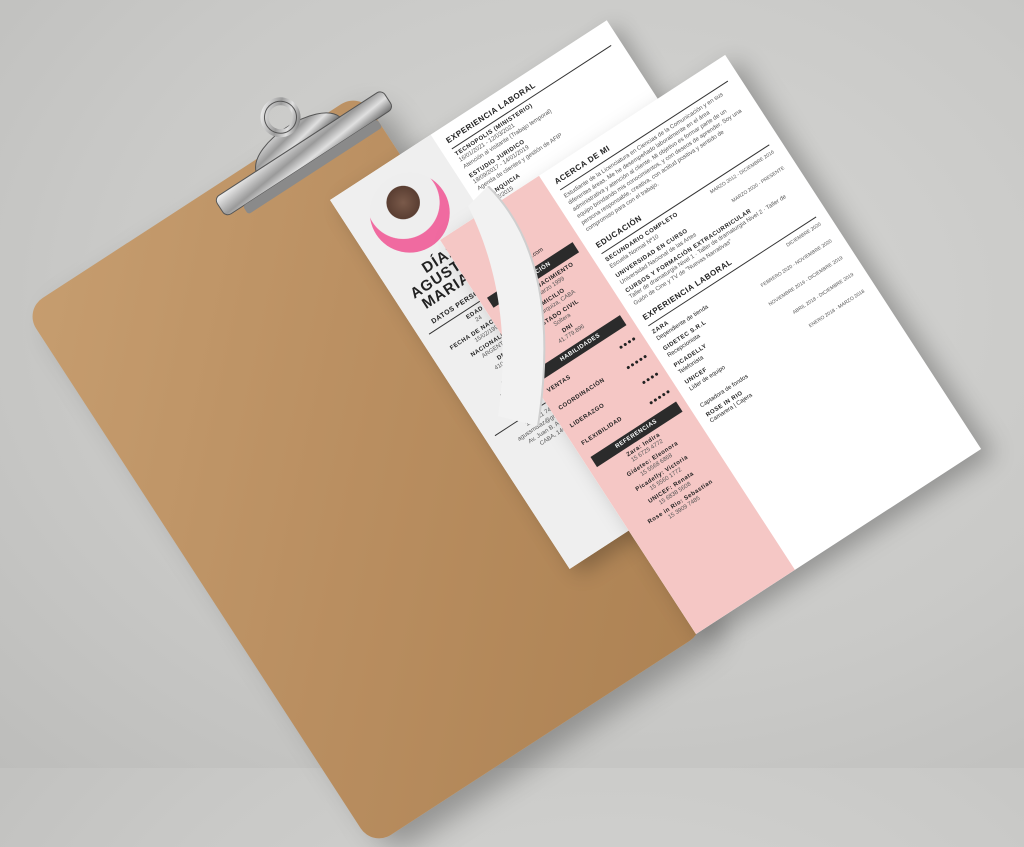  What do you see at coordinates (303, 153) in the screenshot?
I see `clipboard-clip` at bounding box center [303, 153].